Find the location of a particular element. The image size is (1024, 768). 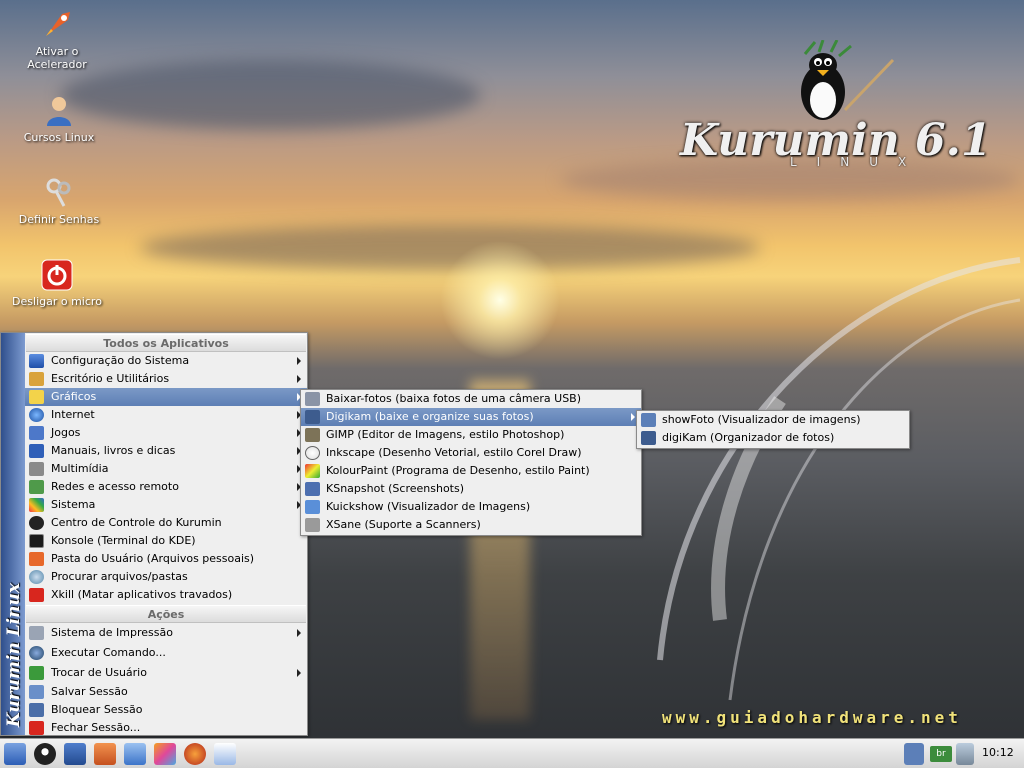

menu-item-trocar-usuario: Trocar de Usuário is located at coordinates (166, 673).